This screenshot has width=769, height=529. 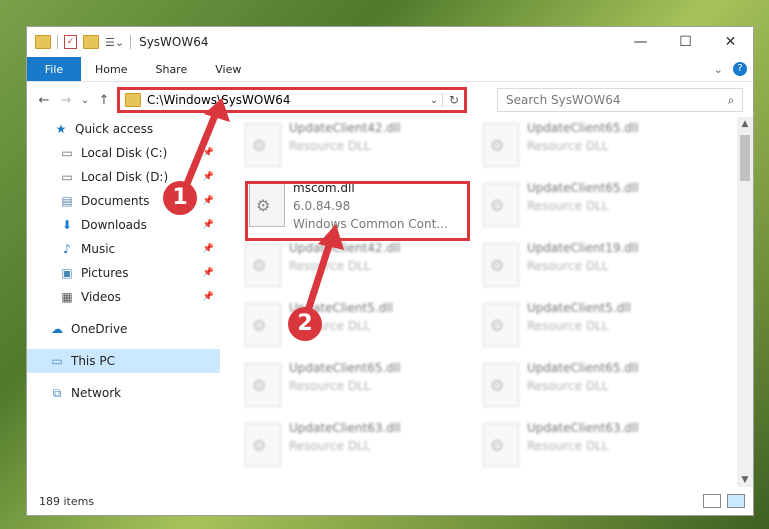 I want to click on step-marker-2: 2, so click(x=305, y=324).